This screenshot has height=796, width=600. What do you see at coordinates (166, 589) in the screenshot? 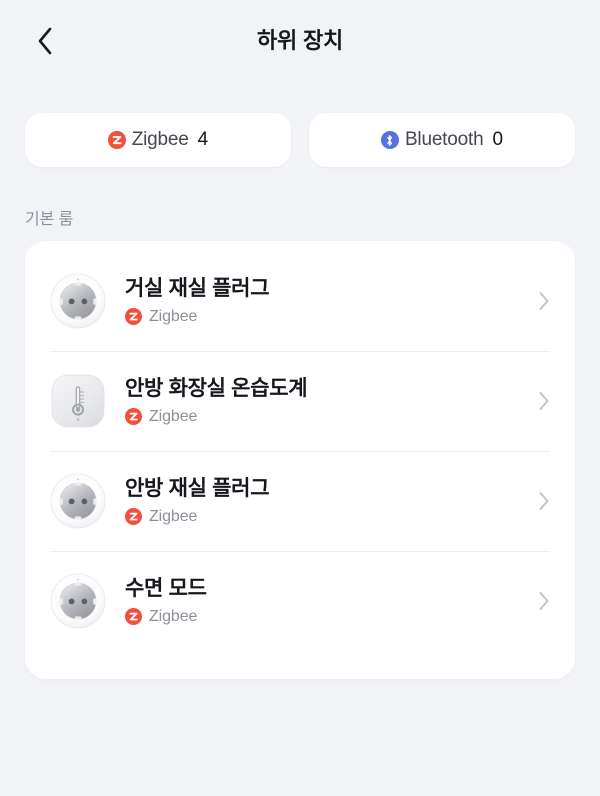
I see `device-name: 수면 모드` at bounding box center [166, 589].